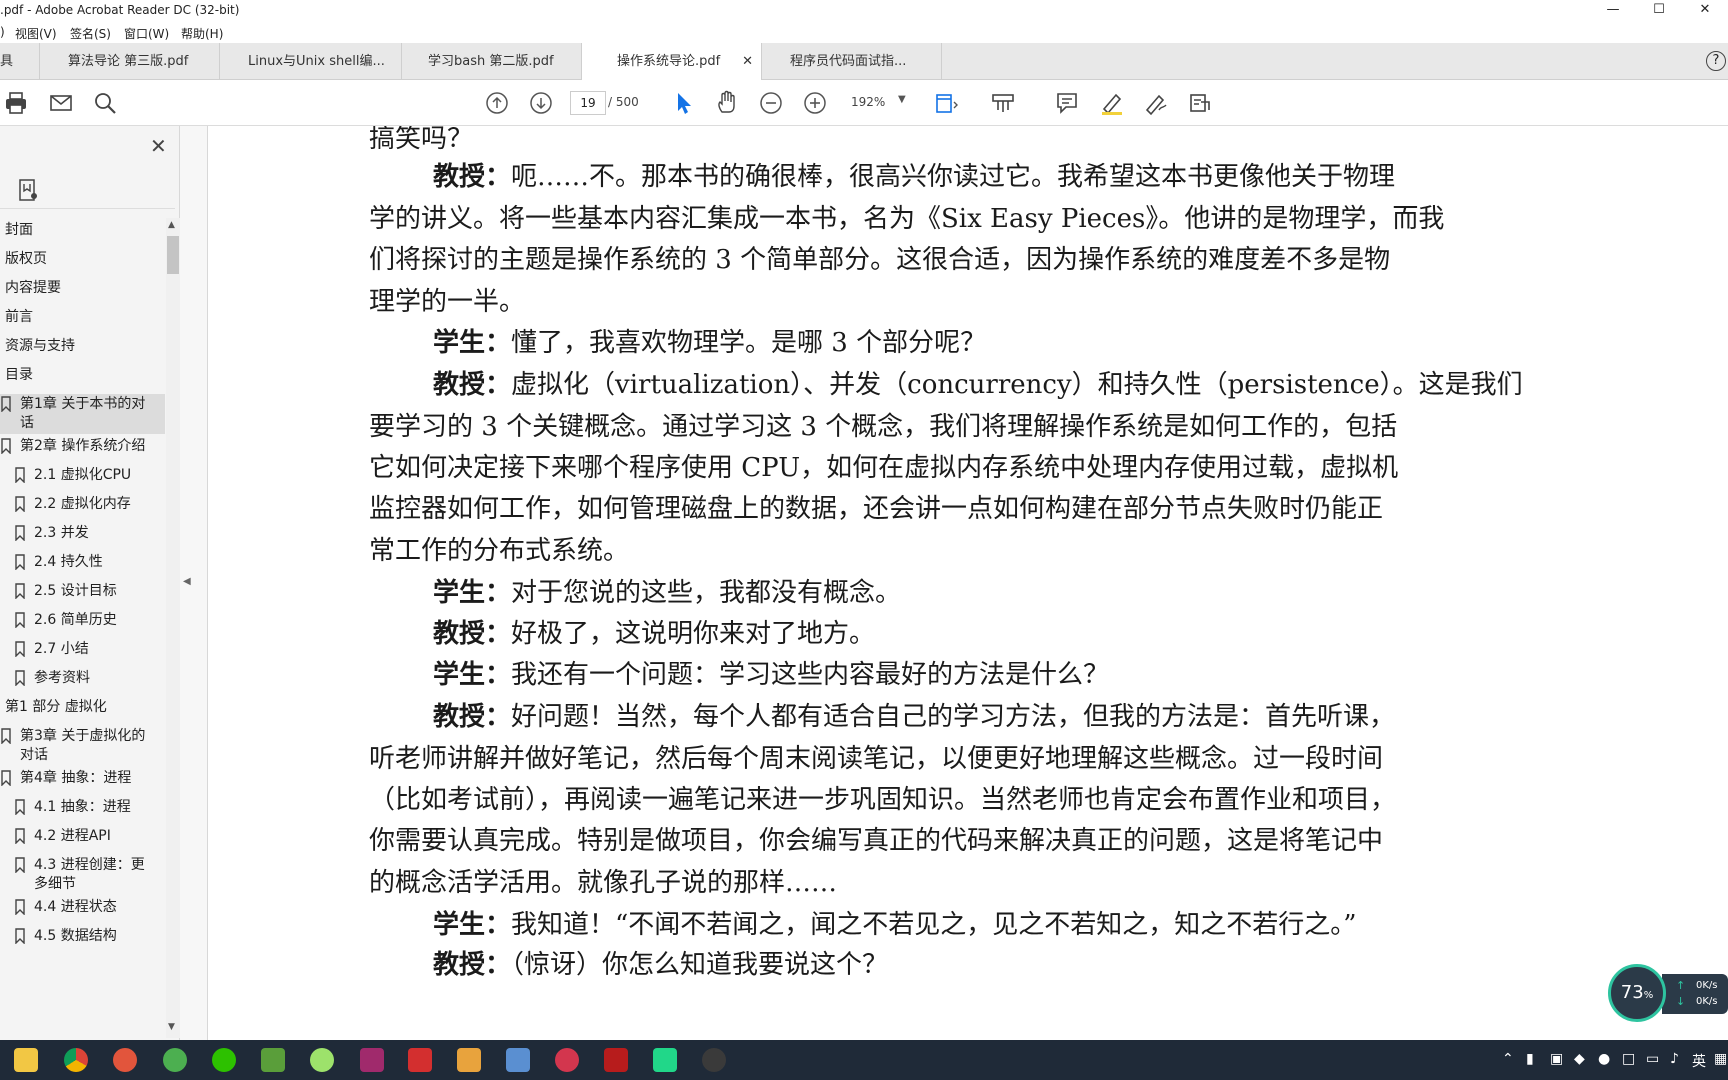 The height and width of the screenshot is (1080, 1728). I want to click on bookmark-label: 2.6 简单历史, so click(75, 620).